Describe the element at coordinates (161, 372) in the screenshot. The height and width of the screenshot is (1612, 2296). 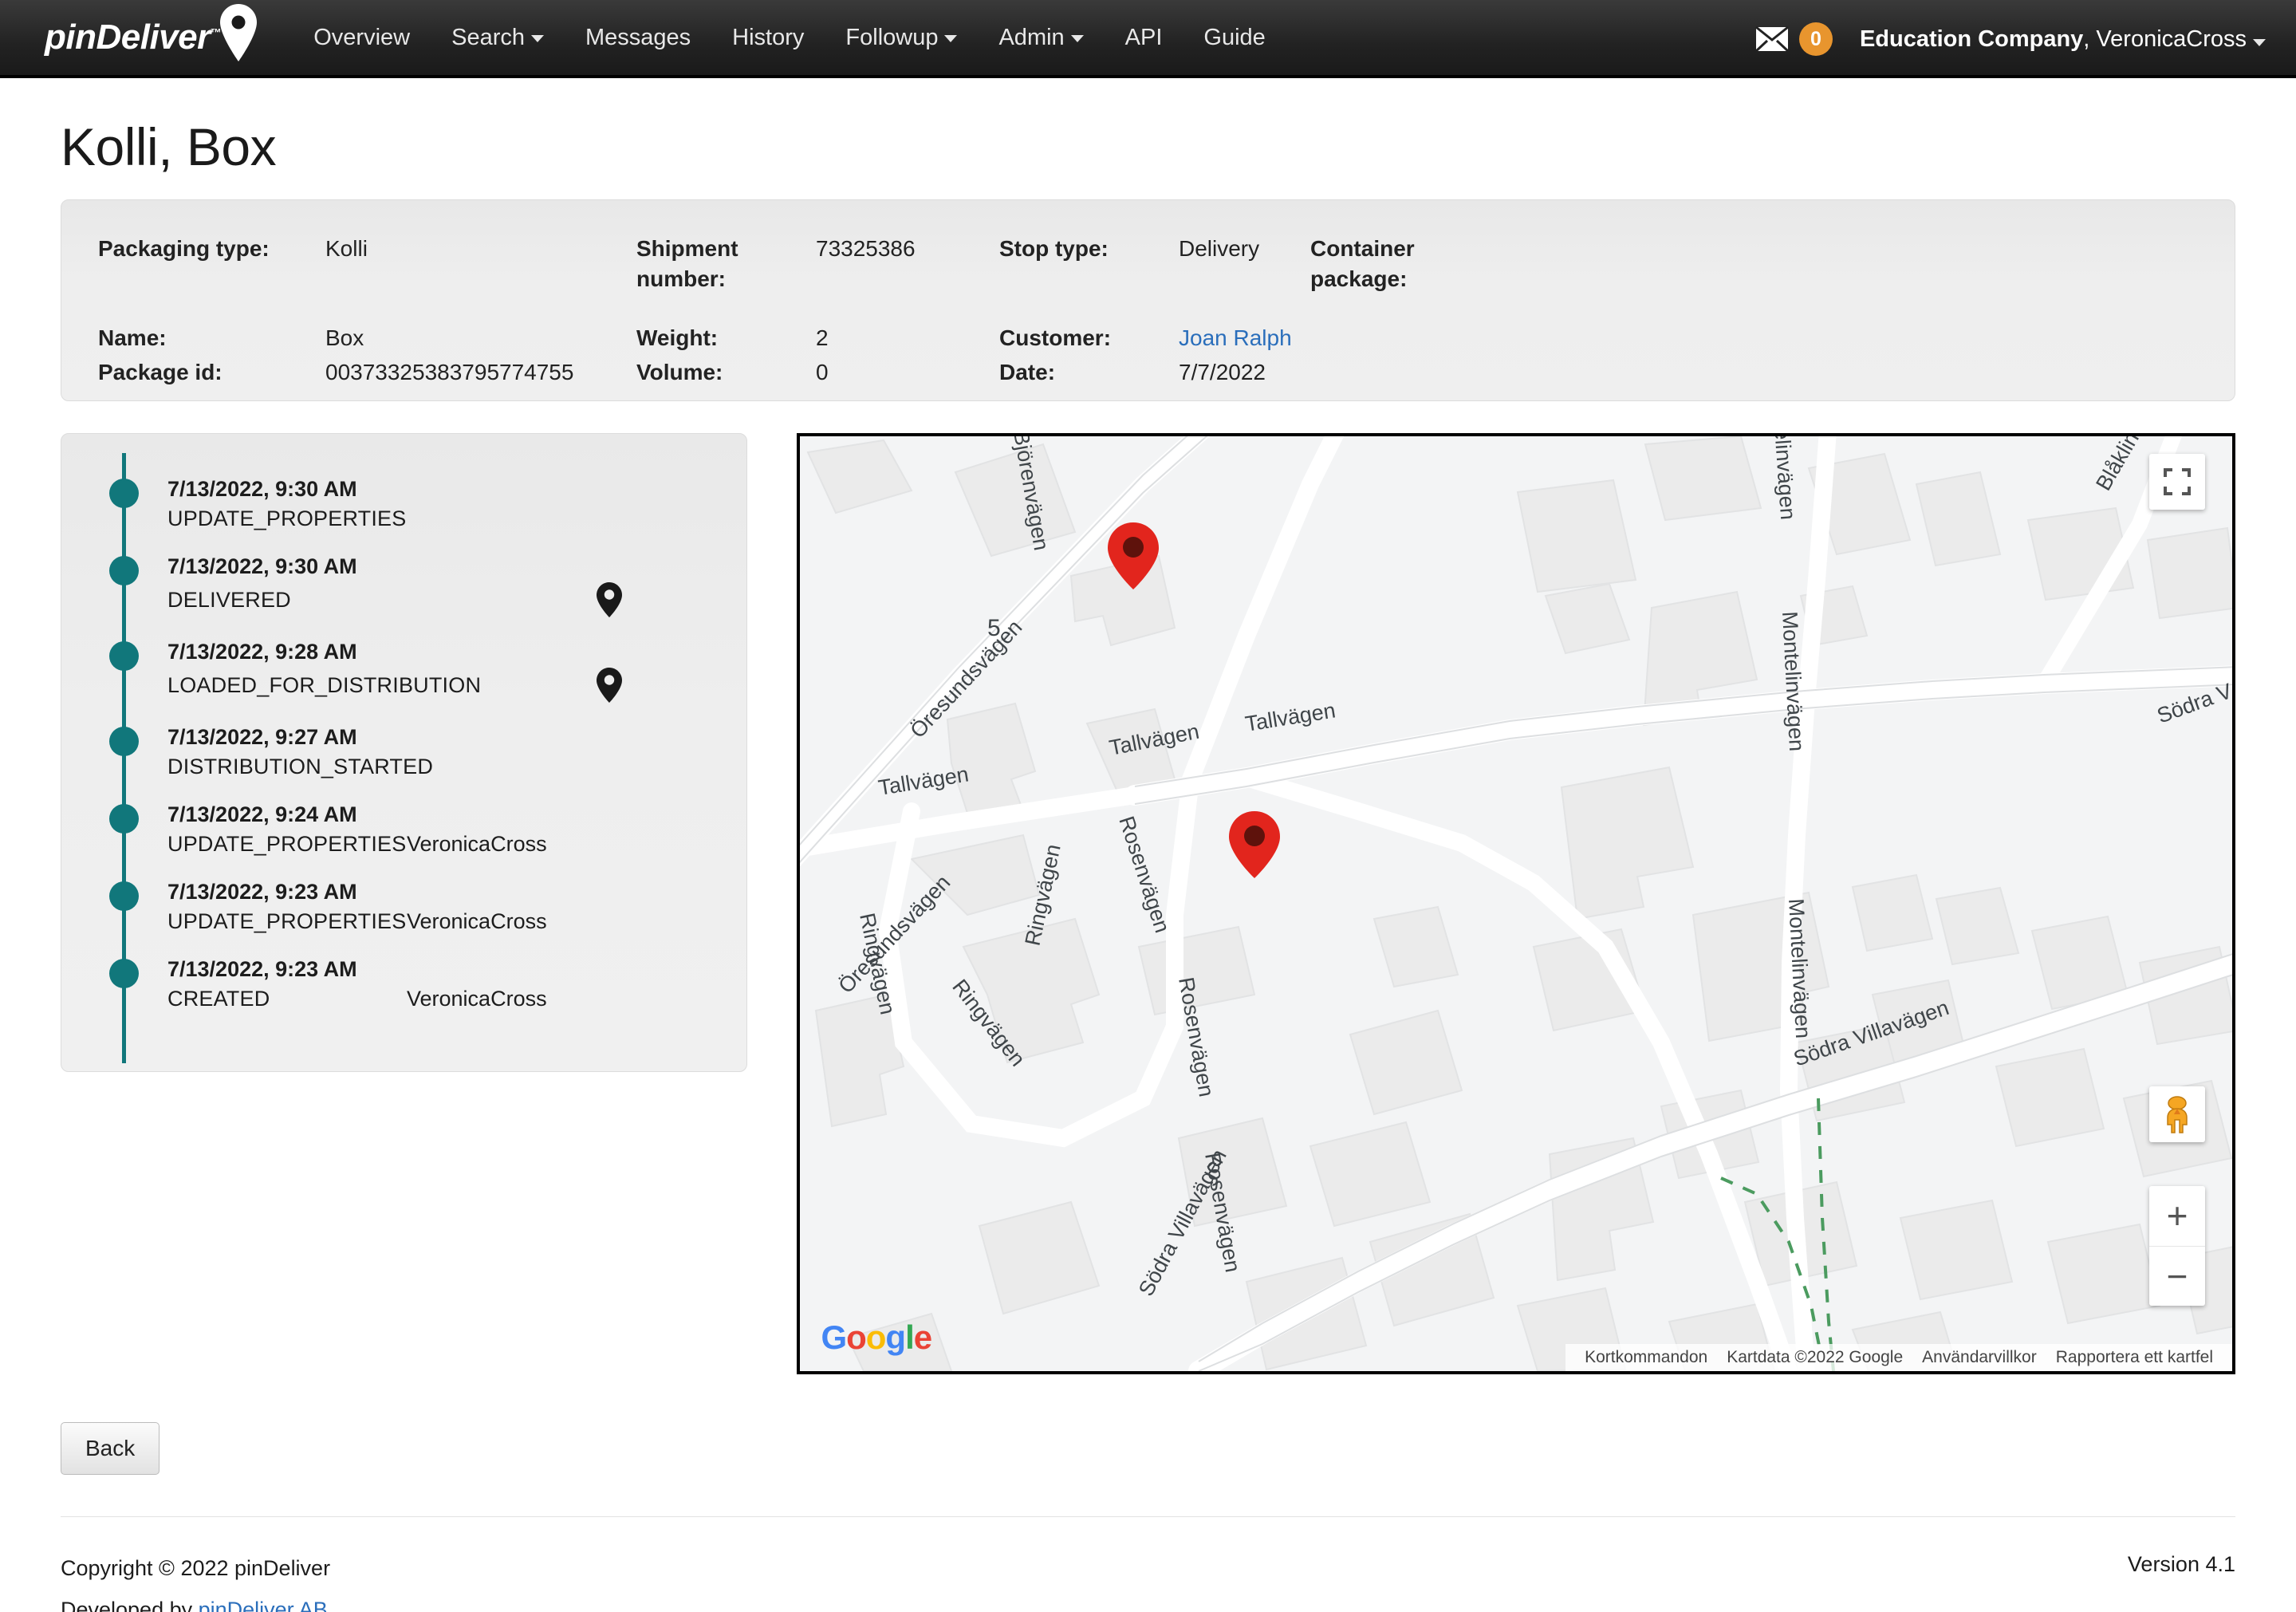
I see `package-id-label: Package id:` at that location.